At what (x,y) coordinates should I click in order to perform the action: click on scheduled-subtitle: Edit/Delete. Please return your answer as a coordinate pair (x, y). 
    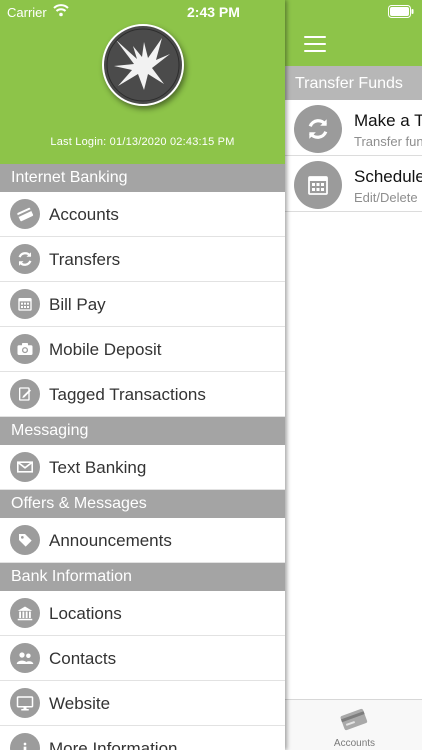
    Looking at the image, I should click on (386, 197).